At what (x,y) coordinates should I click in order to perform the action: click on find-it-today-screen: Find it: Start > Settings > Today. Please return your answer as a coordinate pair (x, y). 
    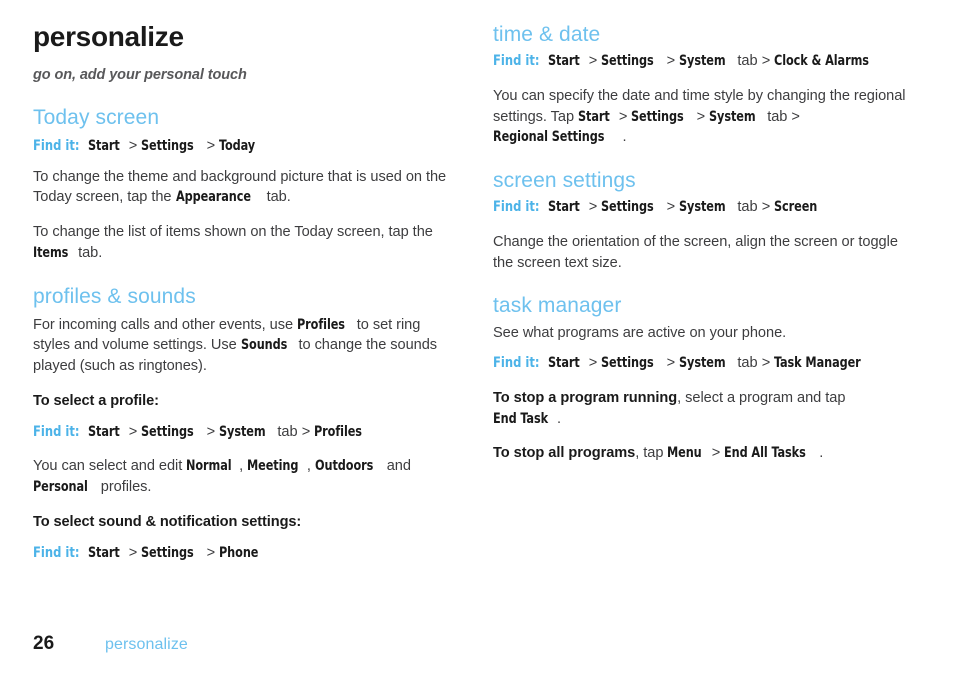
    Looking at the image, I should click on (243, 146).